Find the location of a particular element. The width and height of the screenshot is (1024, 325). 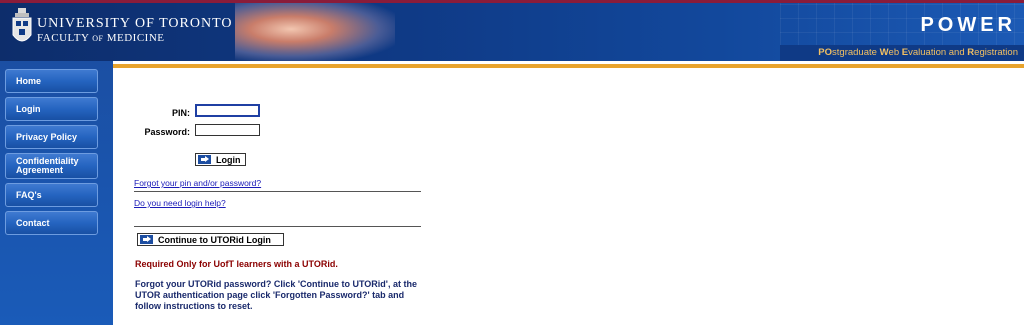

sidebar-item-label: Confidentiality Agreement is located at coordinates (47, 165).